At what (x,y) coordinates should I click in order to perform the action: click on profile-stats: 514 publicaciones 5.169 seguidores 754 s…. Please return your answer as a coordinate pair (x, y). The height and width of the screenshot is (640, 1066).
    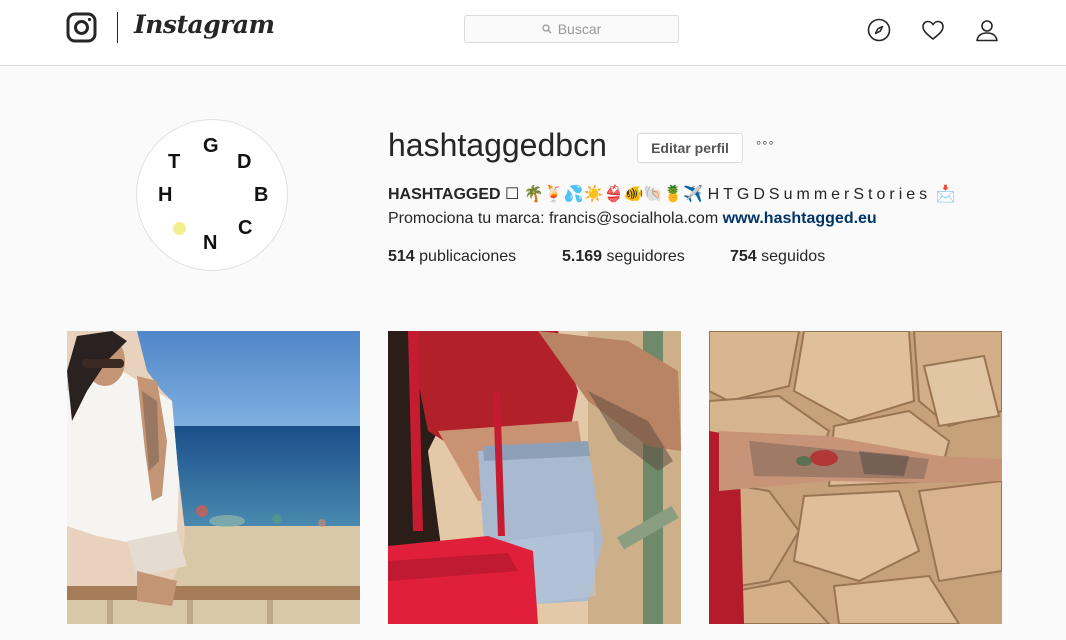
    Looking at the image, I should click on (606, 257).